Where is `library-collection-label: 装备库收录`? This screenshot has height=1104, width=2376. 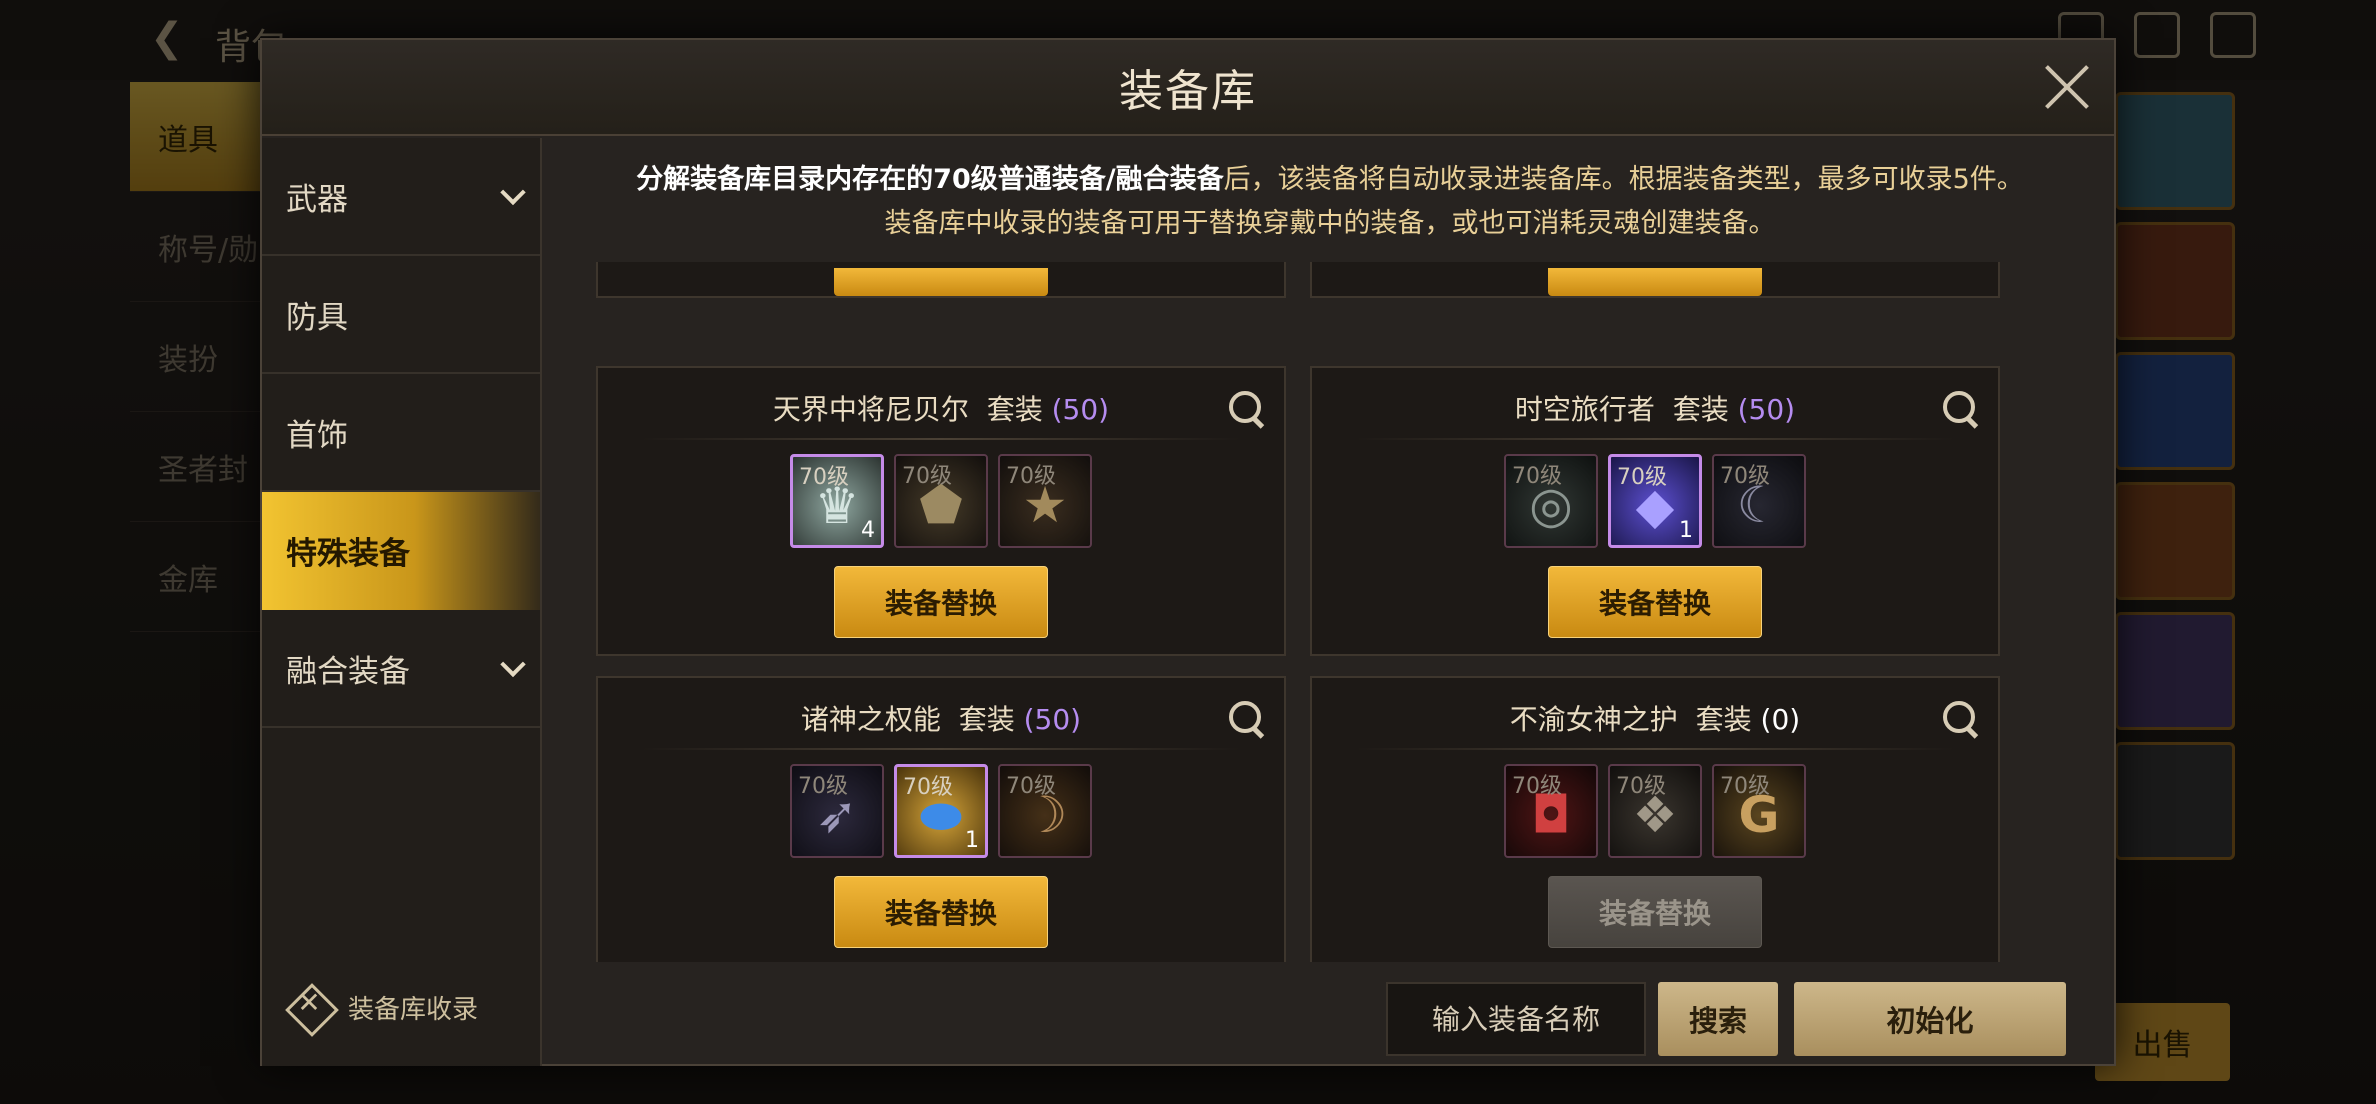 library-collection-label: 装备库收录 is located at coordinates (413, 1009).